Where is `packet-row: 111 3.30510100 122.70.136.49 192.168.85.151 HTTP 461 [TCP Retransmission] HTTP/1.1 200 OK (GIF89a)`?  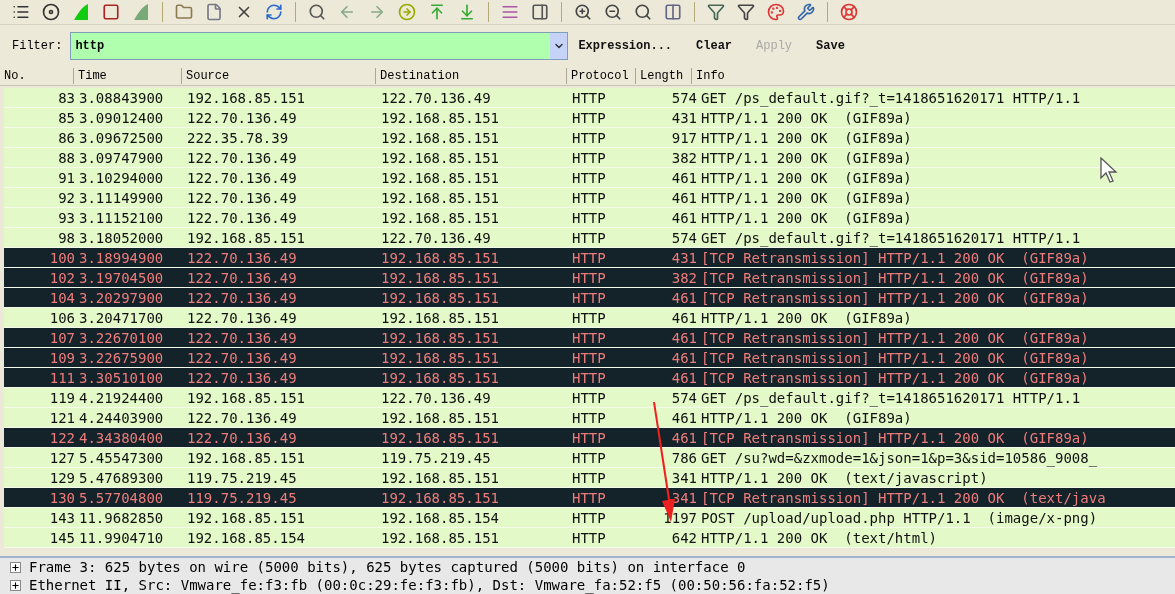
packet-row: 111 3.30510100 122.70.136.49 192.168.85.151 HTTP 461 [TCP Retransmission] HTTP/1.1 200 OK (GIF89a) is located at coordinates (589, 378).